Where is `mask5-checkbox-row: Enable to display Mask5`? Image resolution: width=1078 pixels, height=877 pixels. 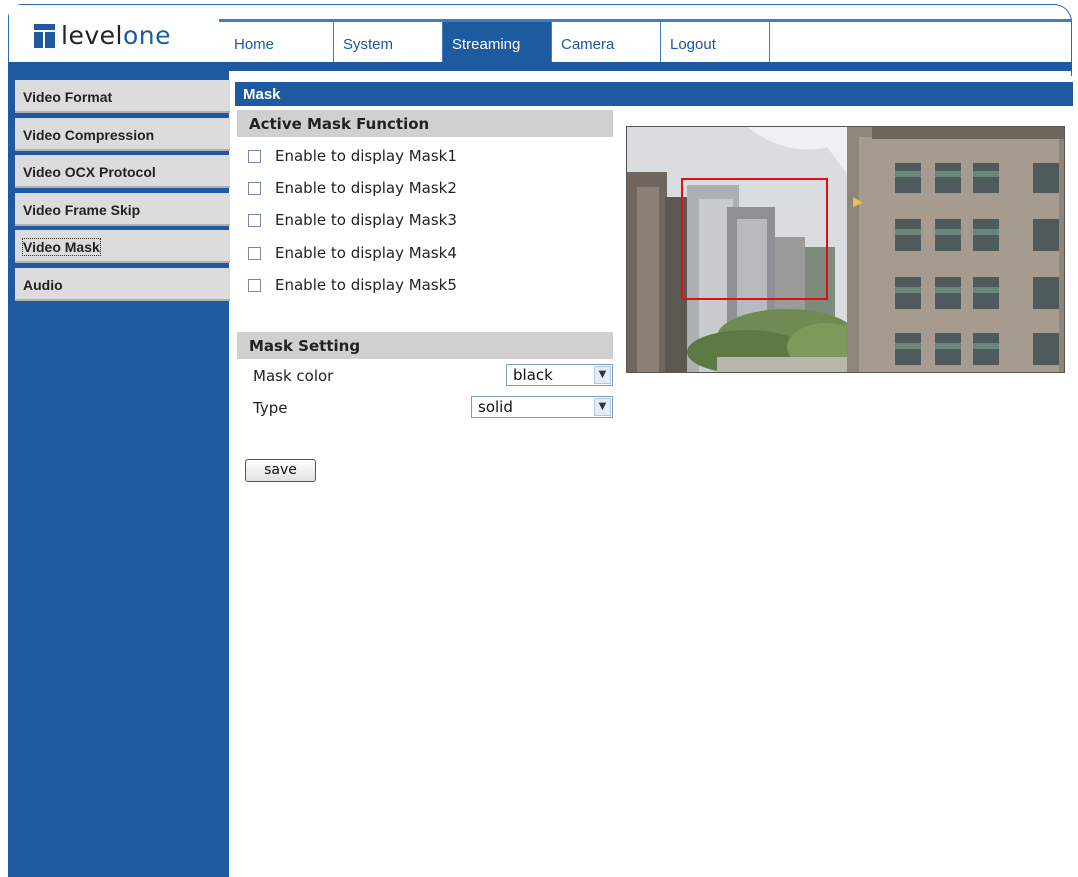 mask5-checkbox-row: Enable to display Mask5 is located at coordinates (352, 285).